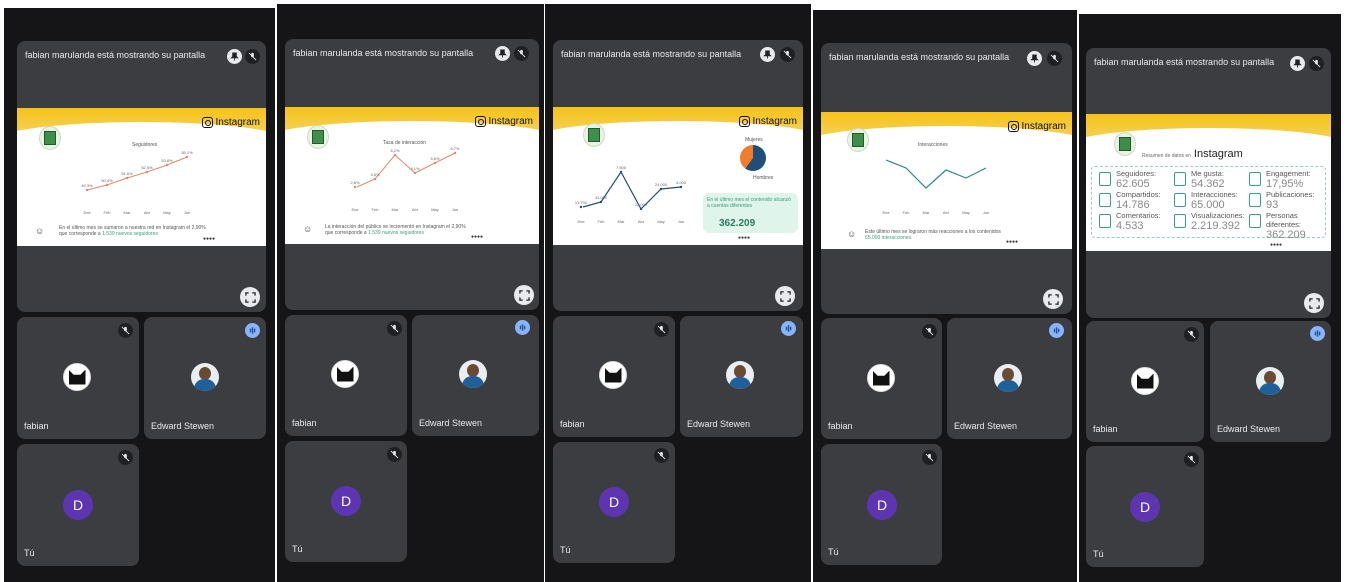 Image resolution: width=1354 pixels, height=582 pixels. I want to click on caption-highlight: 65.000 interacciones, so click(888, 238).